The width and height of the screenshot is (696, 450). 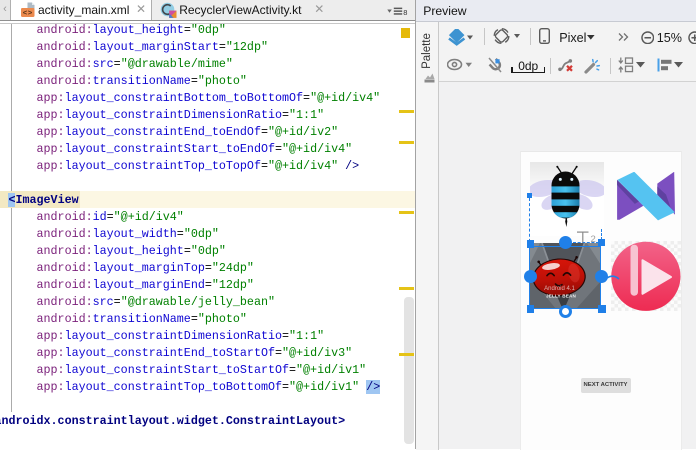 I want to click on svg-text: 8, so click(x=405, y=12).